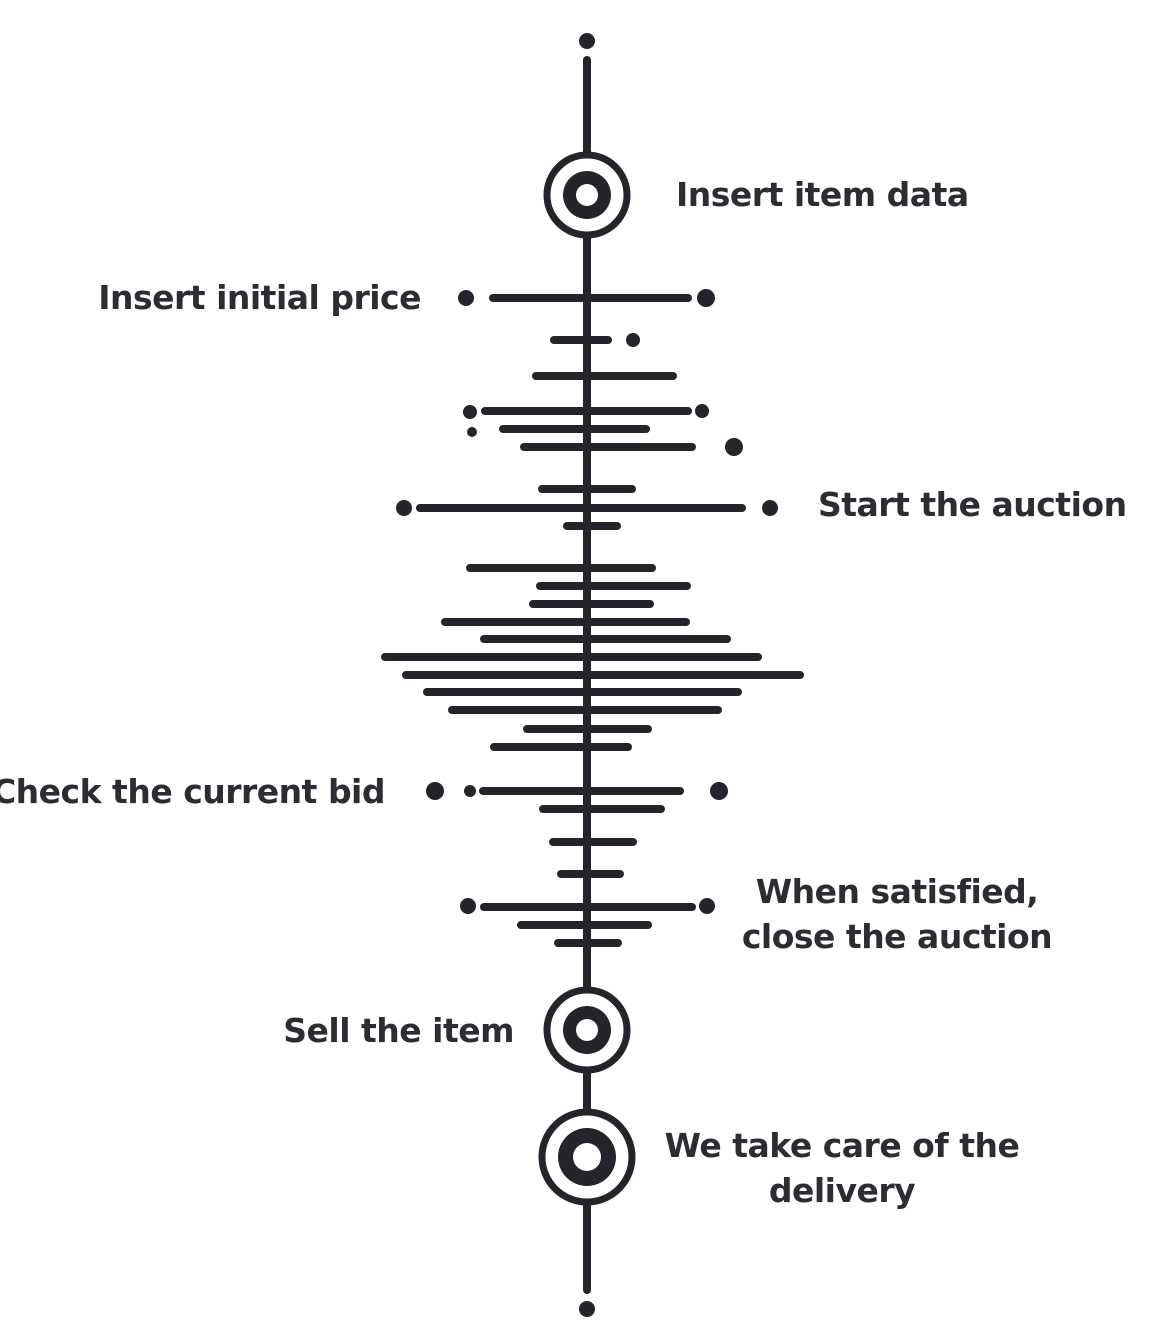  What do you see at coordinates (842, 1145) in the screenshot?
I see `step-label-delivery-line1: We take care of the` at bounding box center [842, 1145].